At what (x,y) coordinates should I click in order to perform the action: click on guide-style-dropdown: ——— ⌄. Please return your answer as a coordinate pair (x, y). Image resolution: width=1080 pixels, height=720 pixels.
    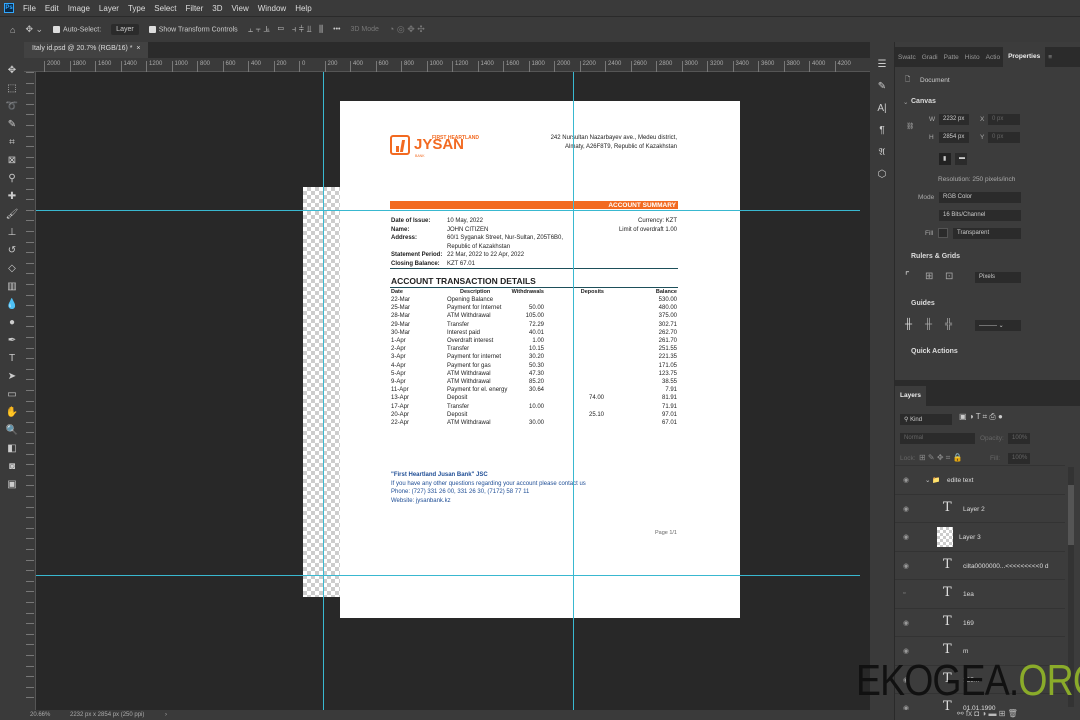
    Looking at the image, I should click on (998, 325).